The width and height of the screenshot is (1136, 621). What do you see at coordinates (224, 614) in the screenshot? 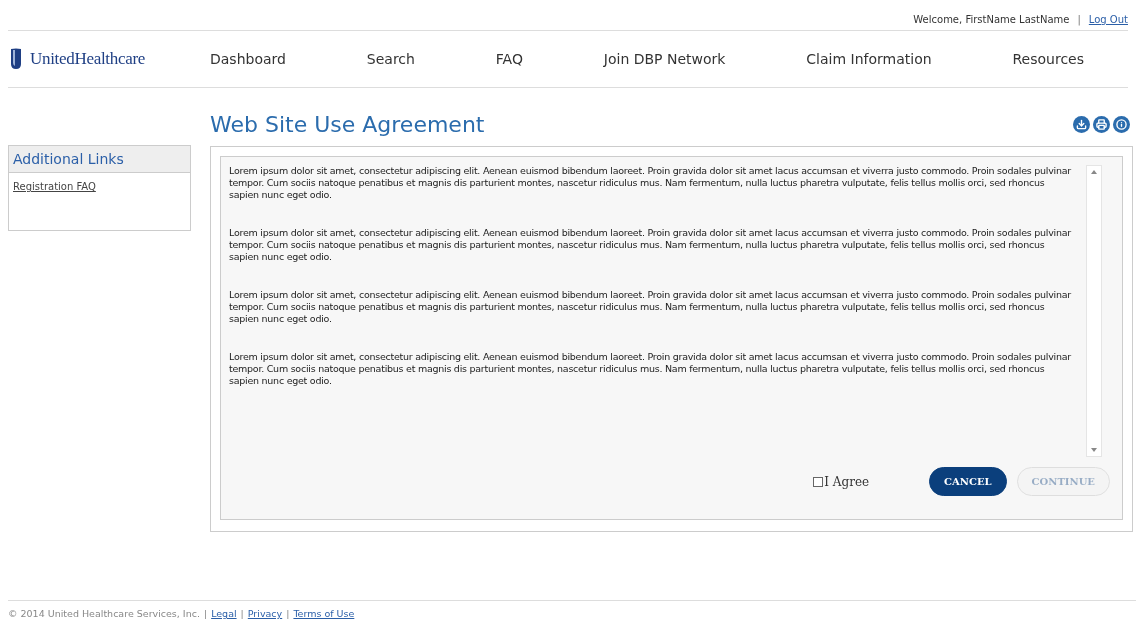
I see `footer-link: Legal` at bounding box center [224, 614].